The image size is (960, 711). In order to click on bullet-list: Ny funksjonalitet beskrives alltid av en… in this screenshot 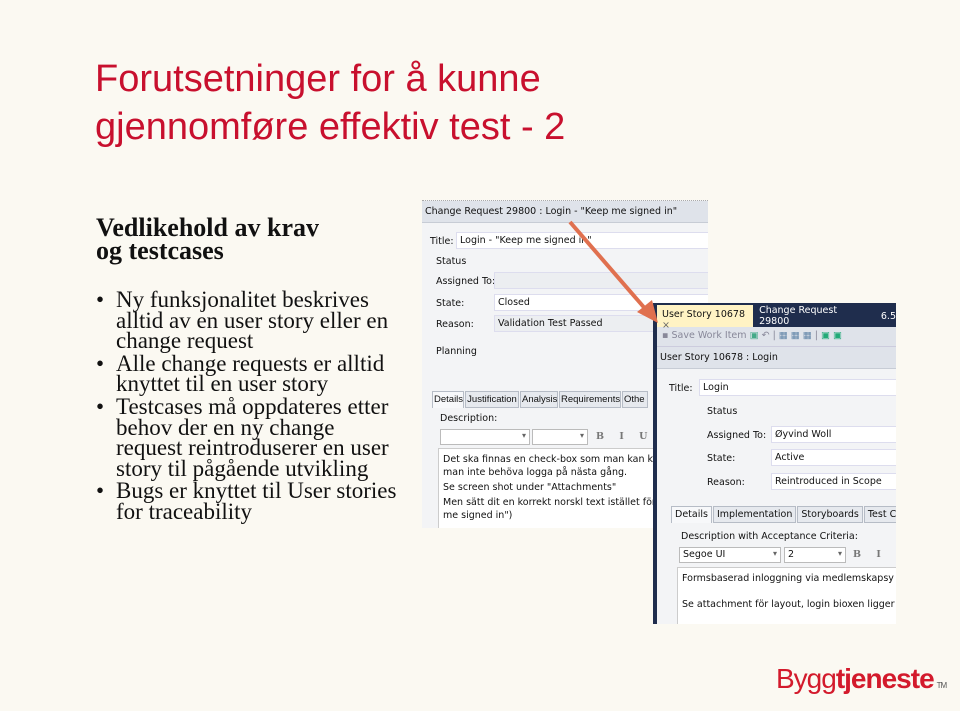, I will do `click(251, 406)`.